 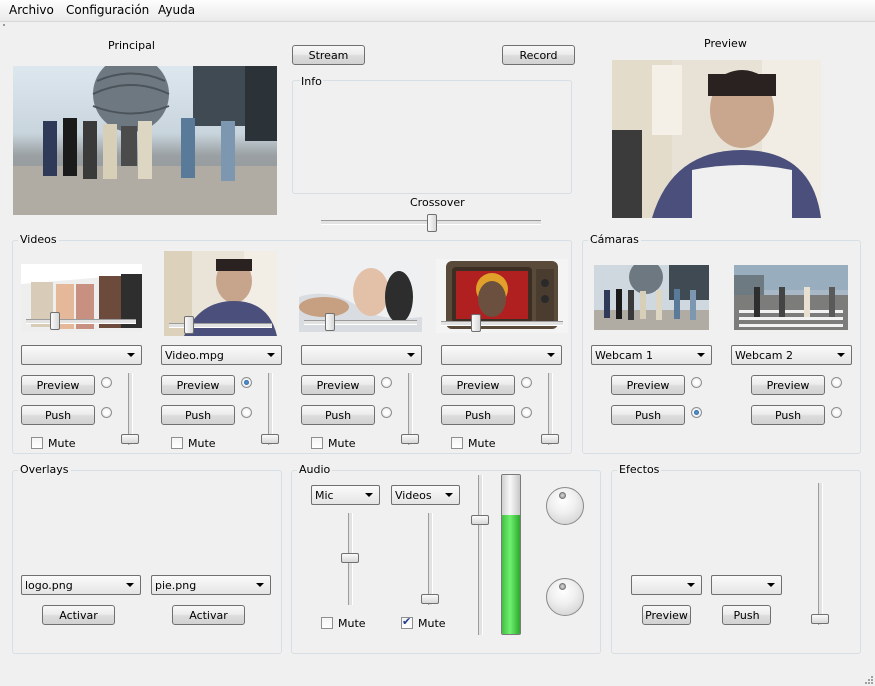 What do you see at coordinates (147, 558) in the screenshot?
I see `overlays-group: Overlays` at bounding box center [147, 558].